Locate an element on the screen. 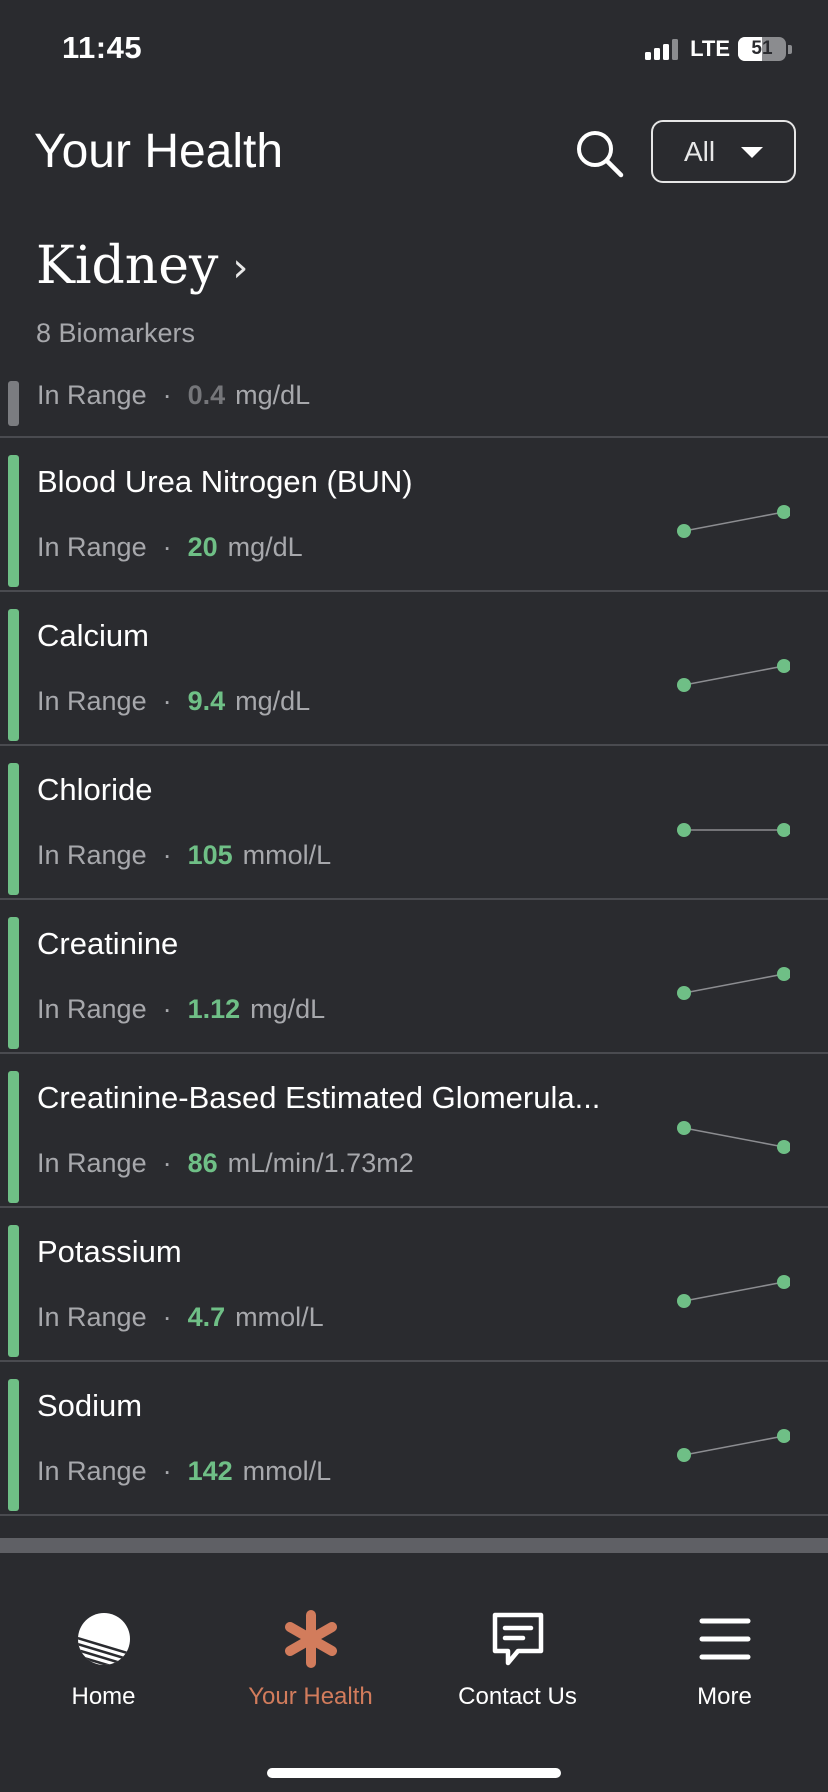  home-sphere-icon is located at coordinates (104, 1639).